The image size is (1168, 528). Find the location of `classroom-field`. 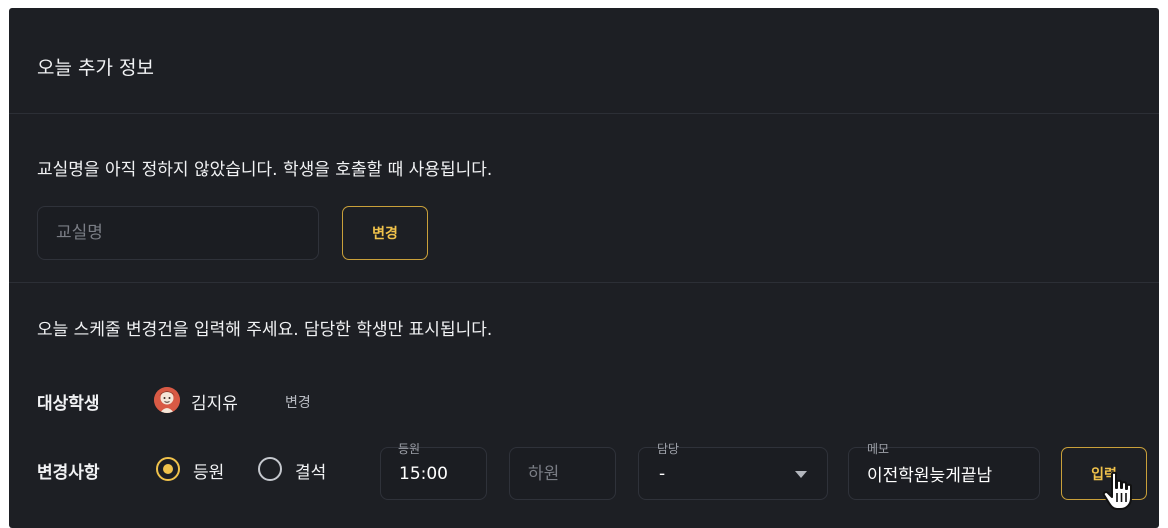

classroom-field is located at coordinates (178, 233).